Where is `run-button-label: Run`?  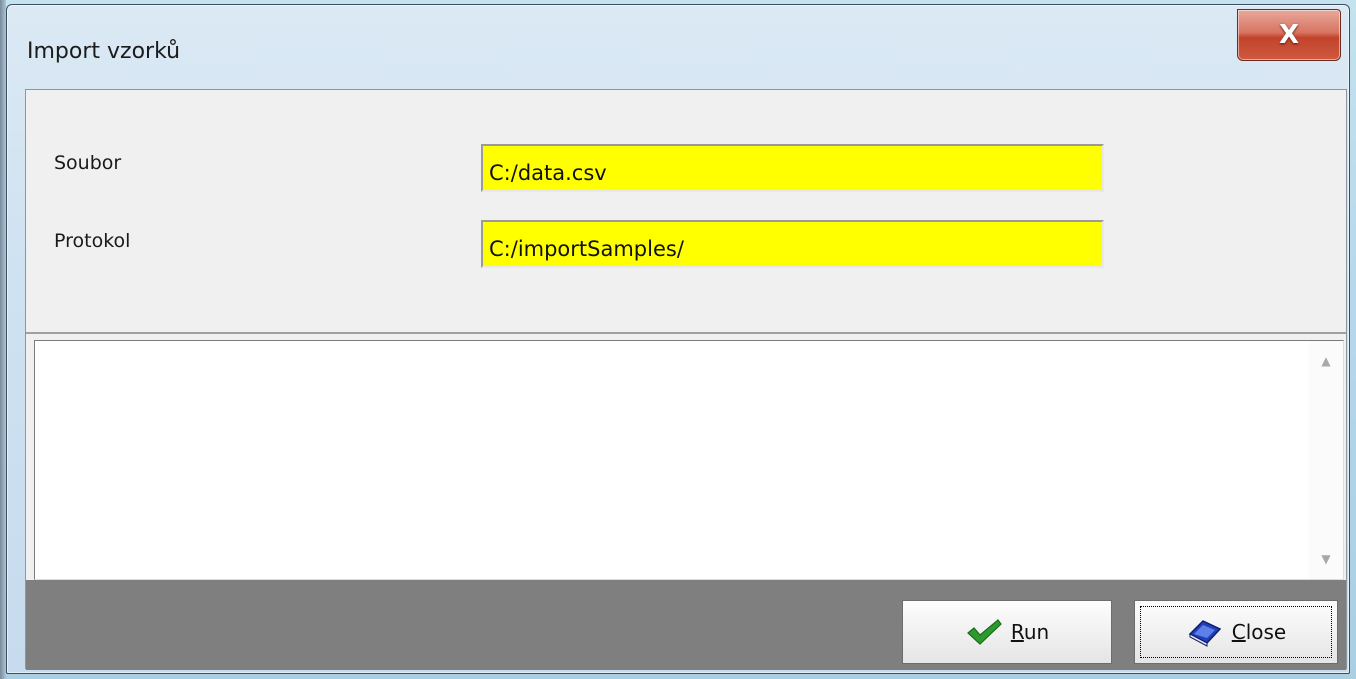 run-button-label: Run is located at coordinates (1030, 632).